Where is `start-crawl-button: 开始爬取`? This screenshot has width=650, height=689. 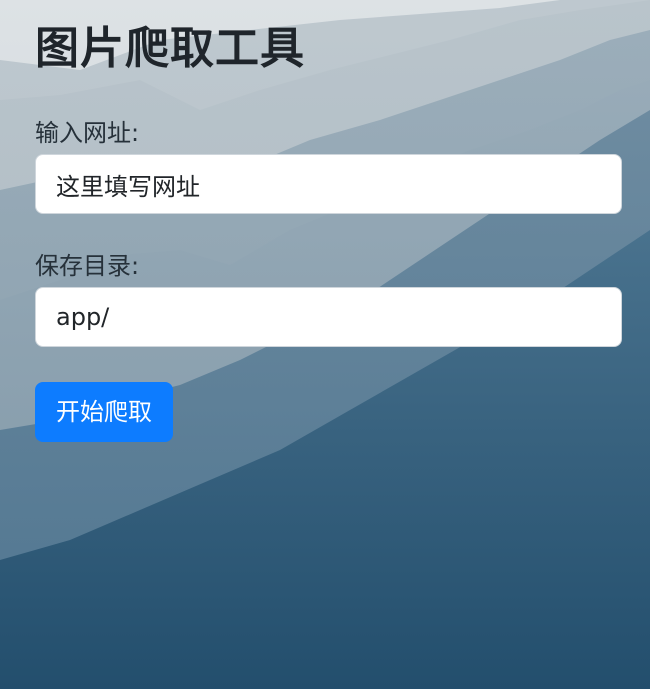 start-crawl-button: 开始爬取 is located at coordinates (104, 412).